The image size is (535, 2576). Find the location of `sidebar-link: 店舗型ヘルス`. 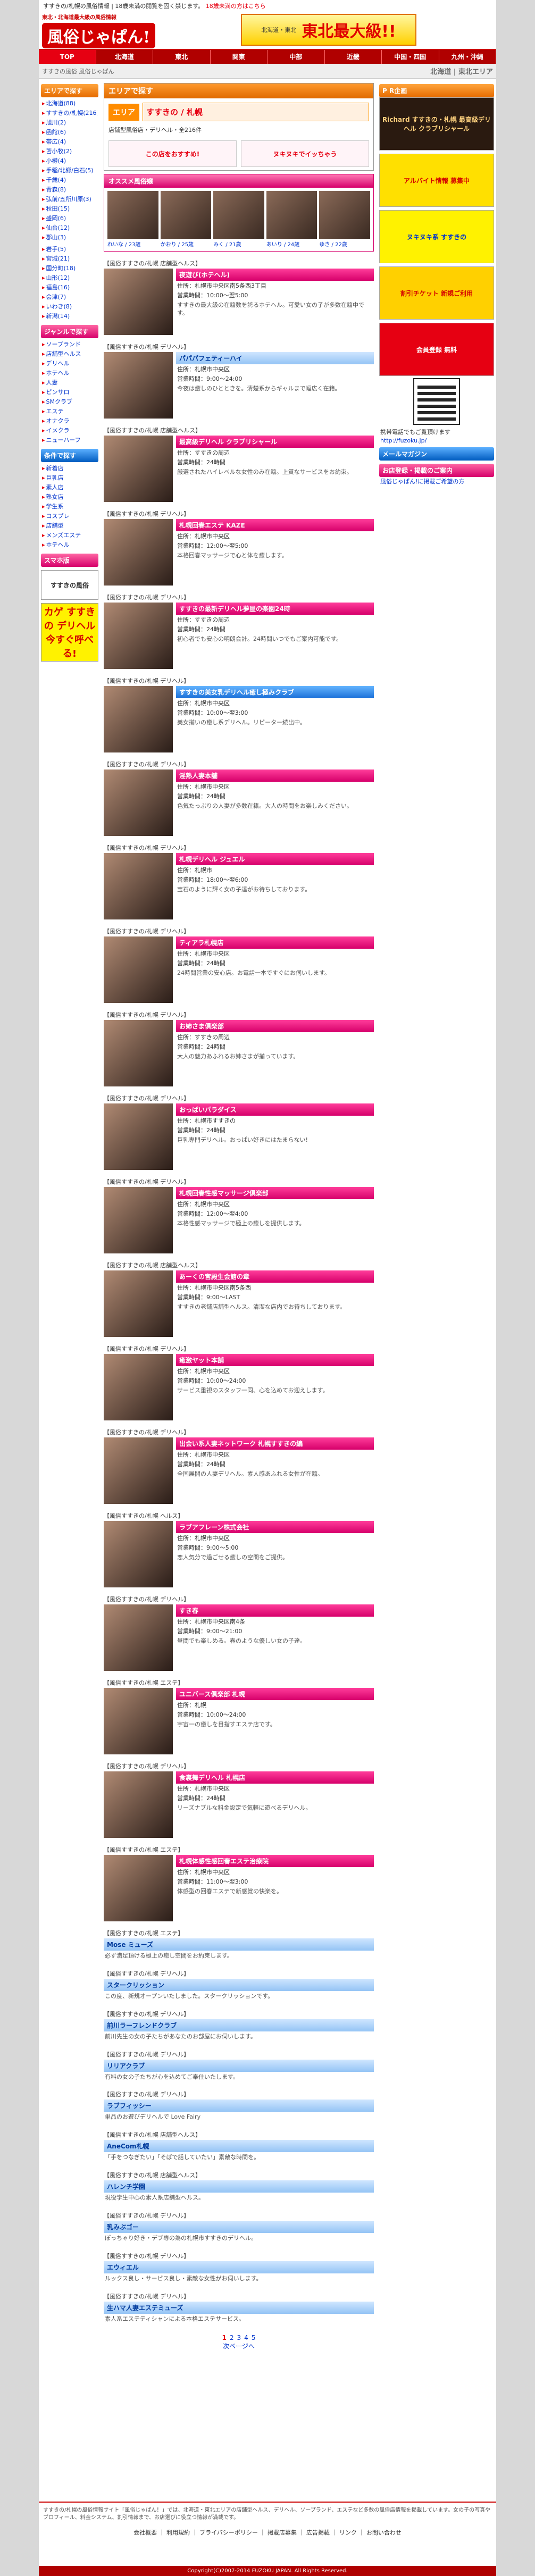

sidebar-link: 店舗型ヘルス is located at coordinates (69, 353).